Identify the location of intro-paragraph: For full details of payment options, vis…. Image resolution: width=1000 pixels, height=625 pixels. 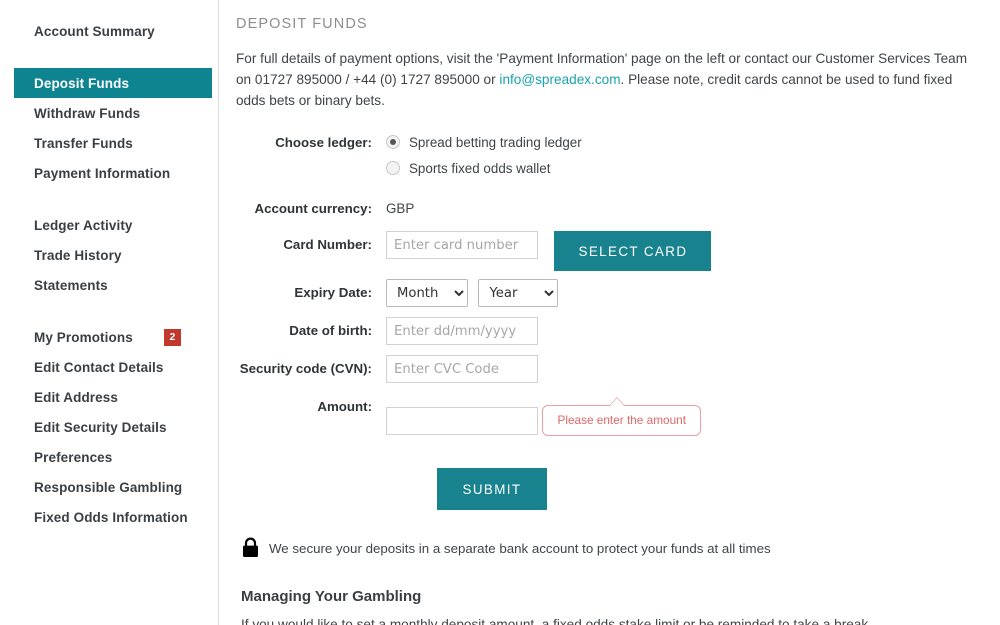
(606, 79).